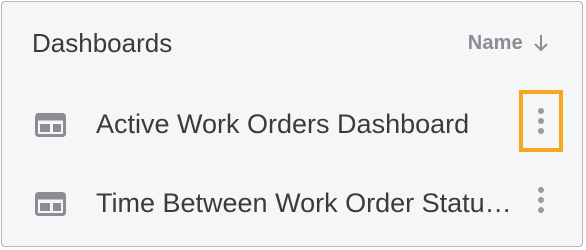 Image resolution: width=586 pixels, height=250 pixels. I want to click on sort-by-name-button: Name, so click(508, 43).